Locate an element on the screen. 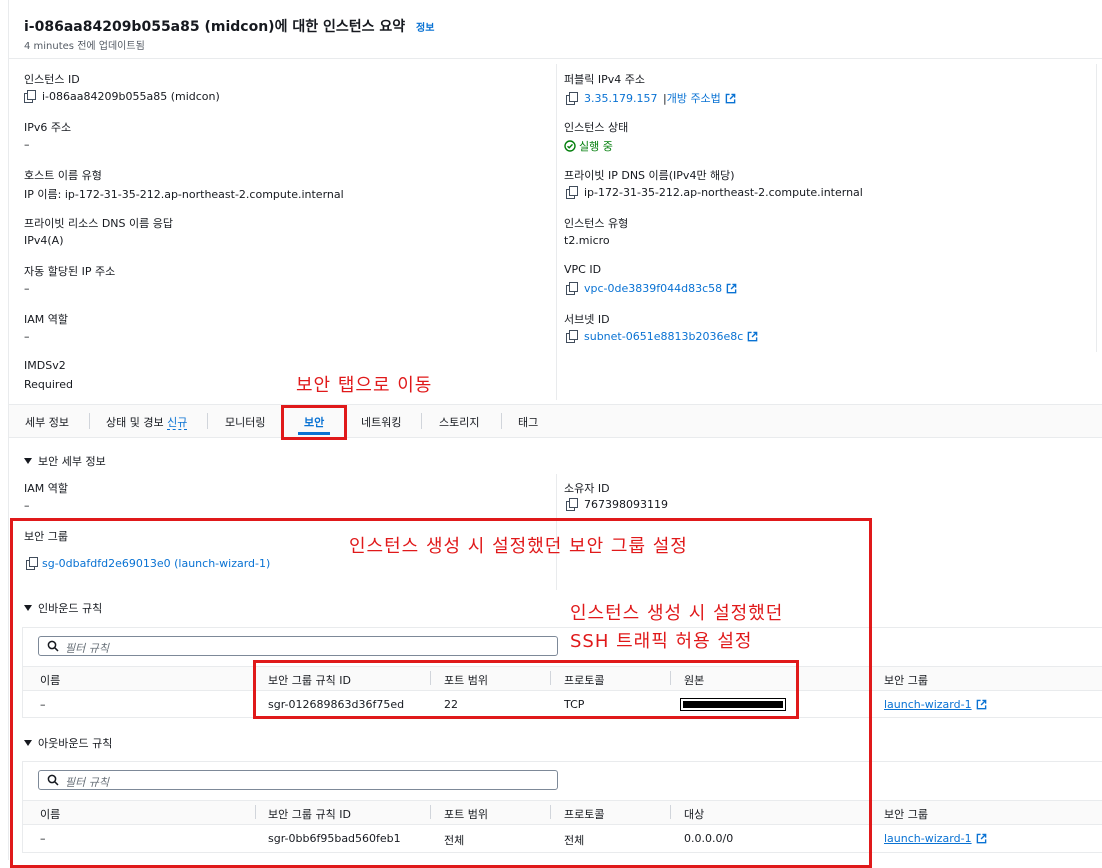 This screenshot has width=1102, height=868. instance-id-text: i-086aa84209b055a85 (midcon) is located at coordinates (131, 96).